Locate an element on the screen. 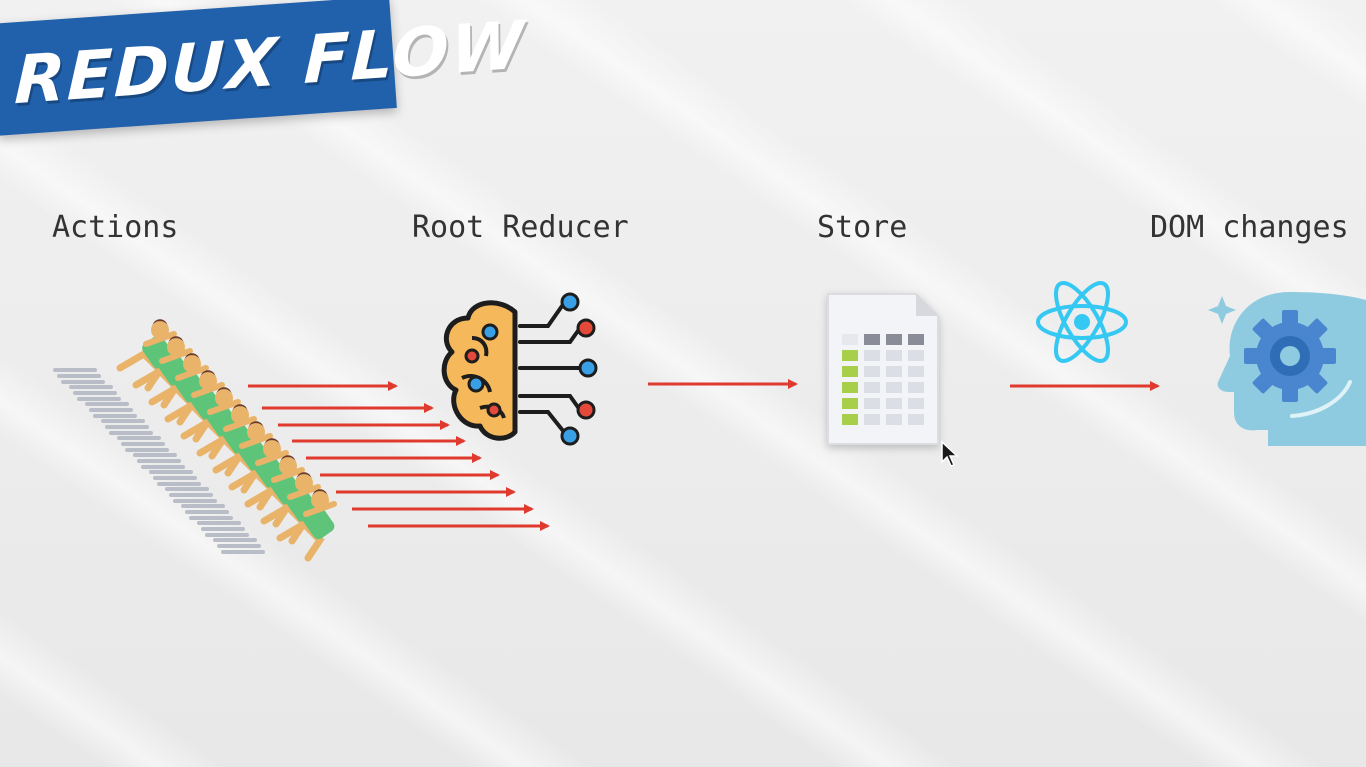 The width and height of the screenshot is (1366, 767). brain-circuit-icon is located at coordinates (519, 369).